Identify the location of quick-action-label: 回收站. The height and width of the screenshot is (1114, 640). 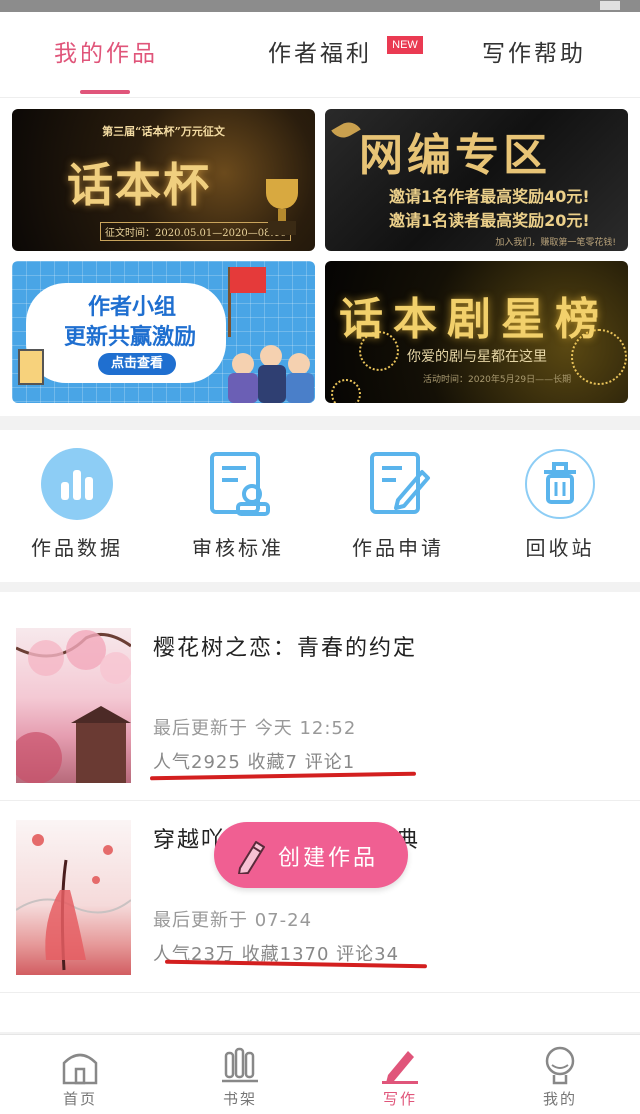
(560, 548).